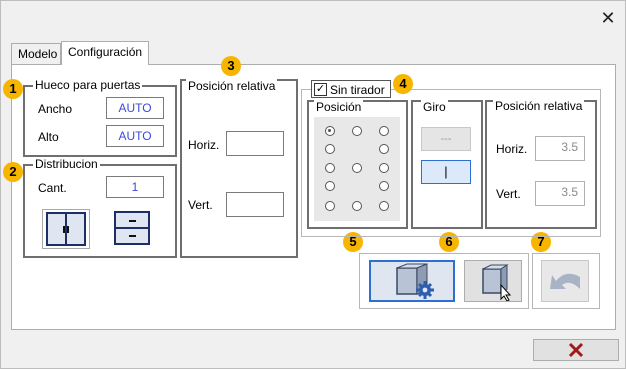 The image size is (626, 369). I want to click on vert-label: Vert., so click(200, 205).